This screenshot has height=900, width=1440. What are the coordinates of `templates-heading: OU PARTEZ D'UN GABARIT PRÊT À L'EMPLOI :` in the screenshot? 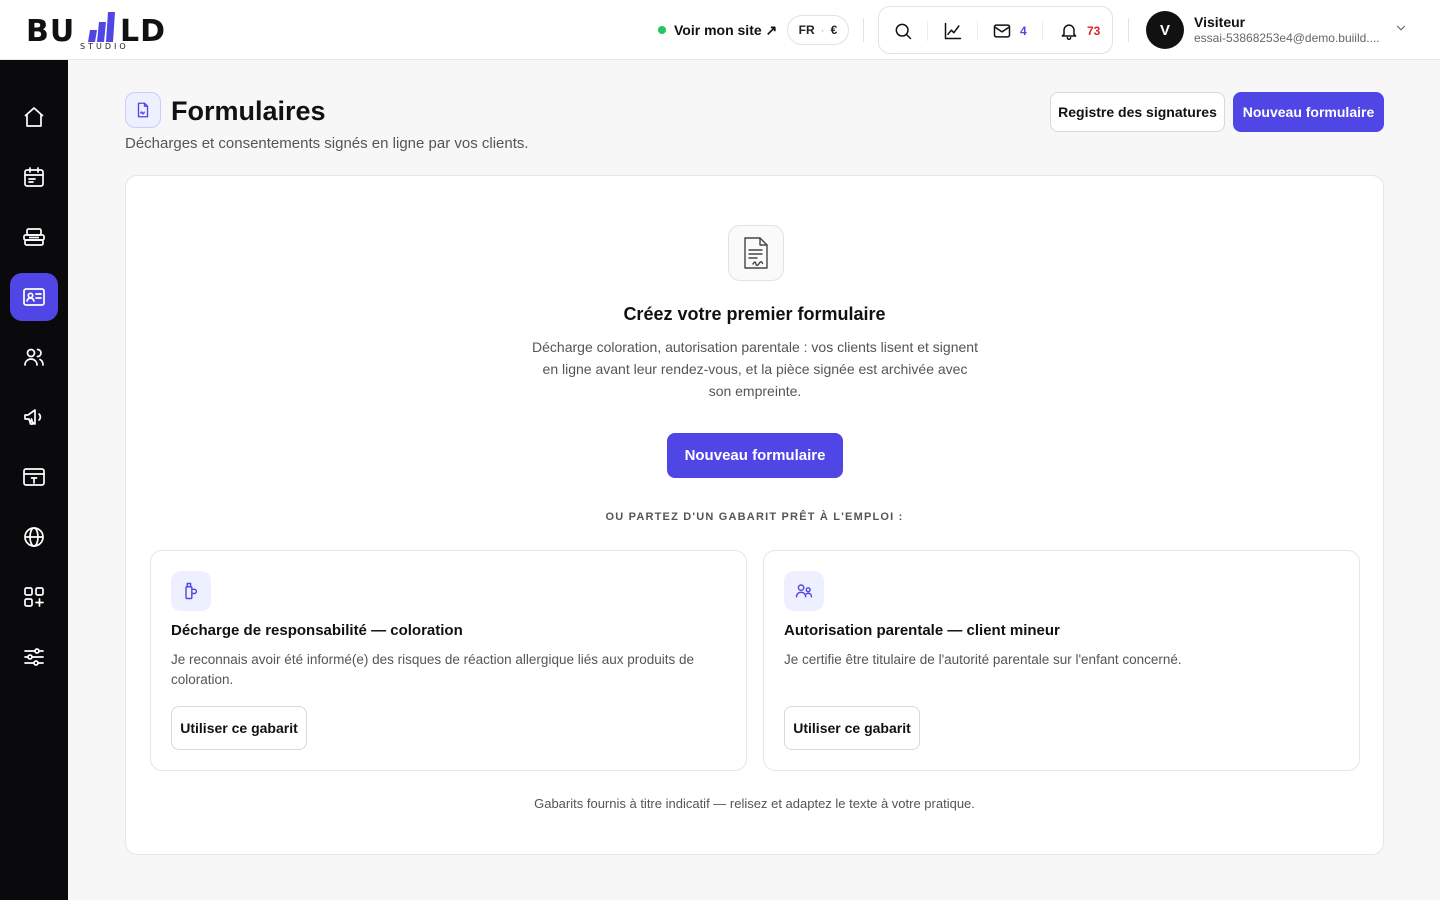 It's located at (754, 517).